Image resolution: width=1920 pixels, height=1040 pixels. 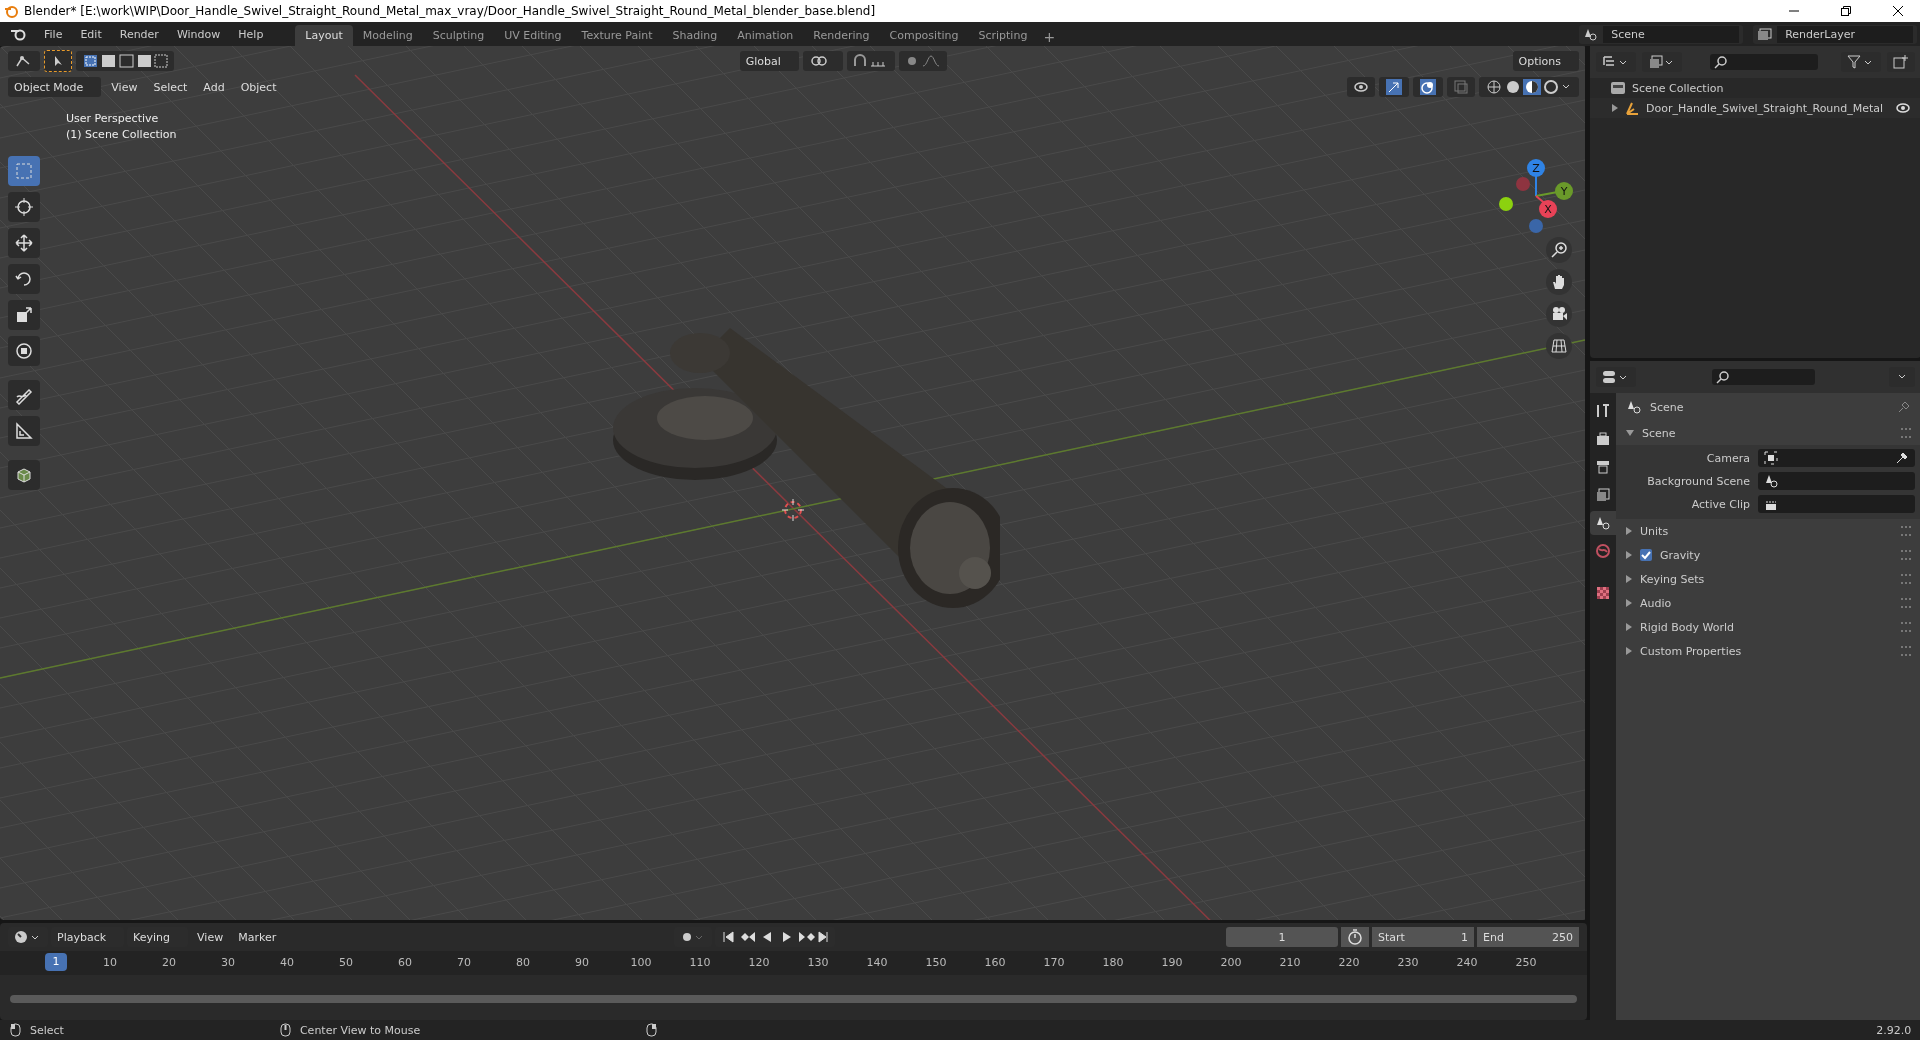 What do you see at coordinates (1656, 603) in the screenshot?
I see `panel-title: Audio` at bounding box center [1656, 603].